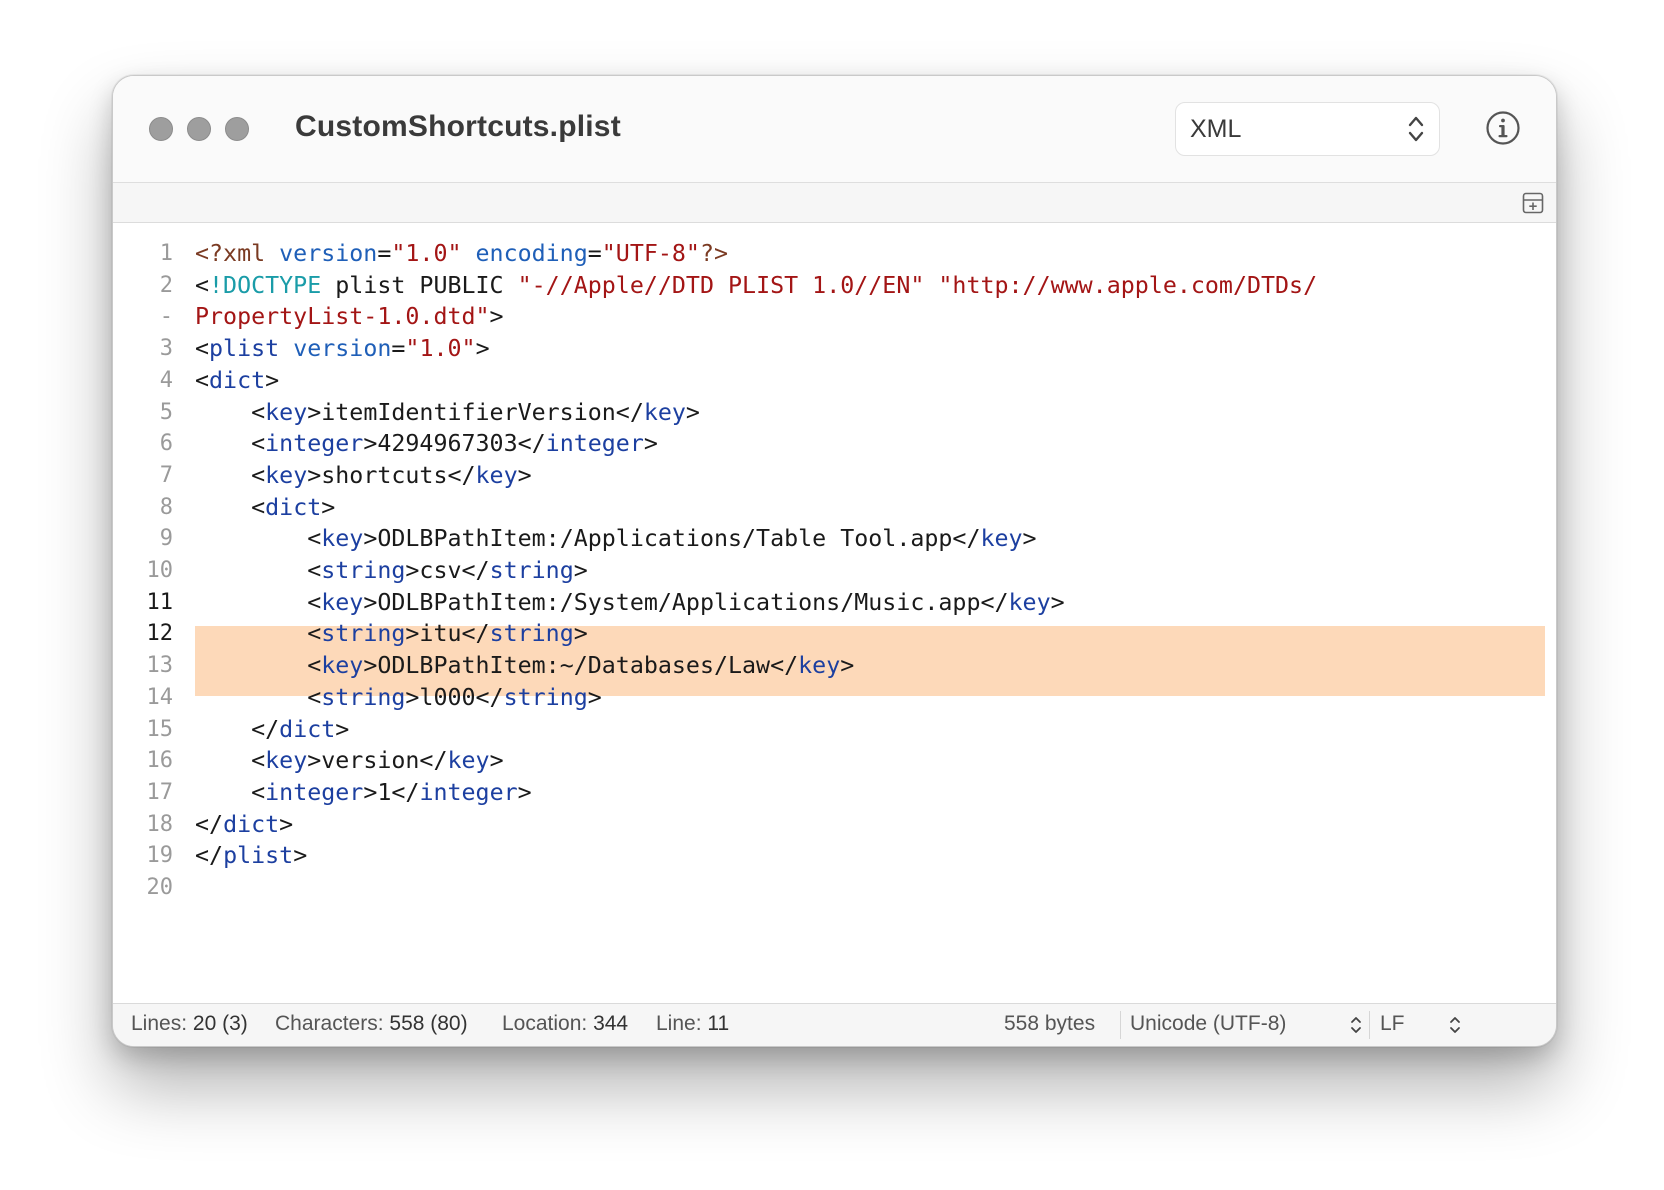  Describe the element at coordinates (371, 1023) in the screenshot. I see `status-character-count: Characters: 558 (80)` at that location.